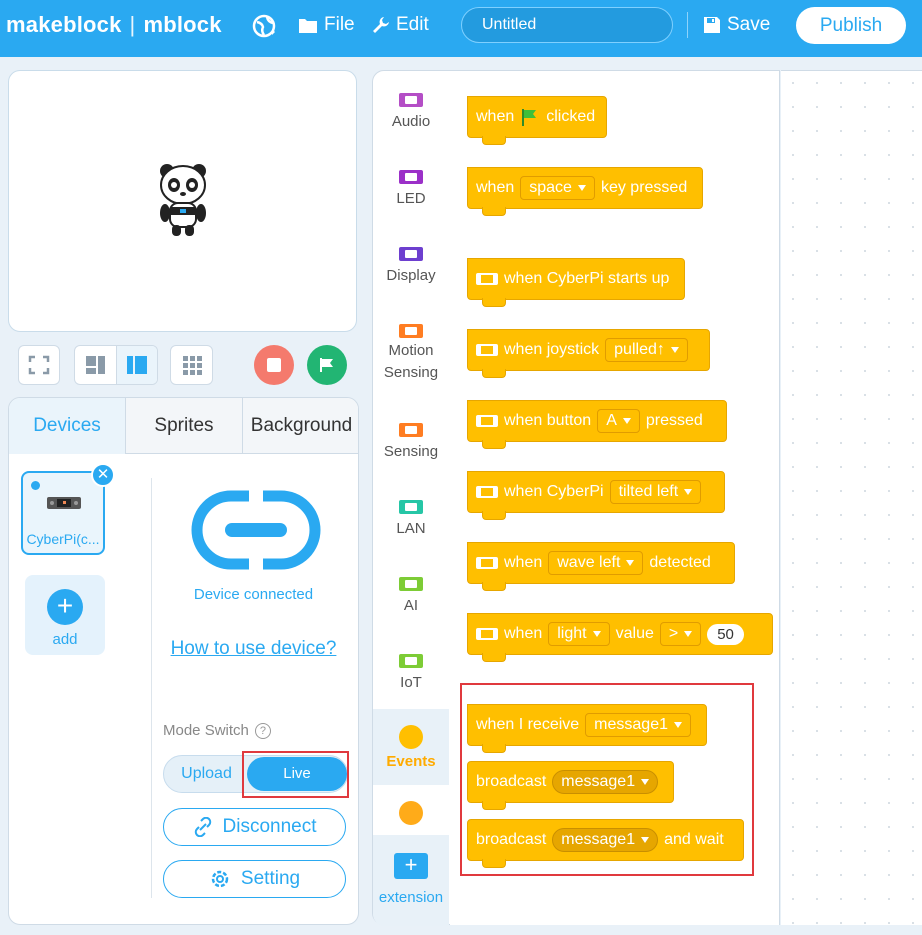 This screenshot has width=922, height=935. I want to click on file-menu: File, so click(326, 25).